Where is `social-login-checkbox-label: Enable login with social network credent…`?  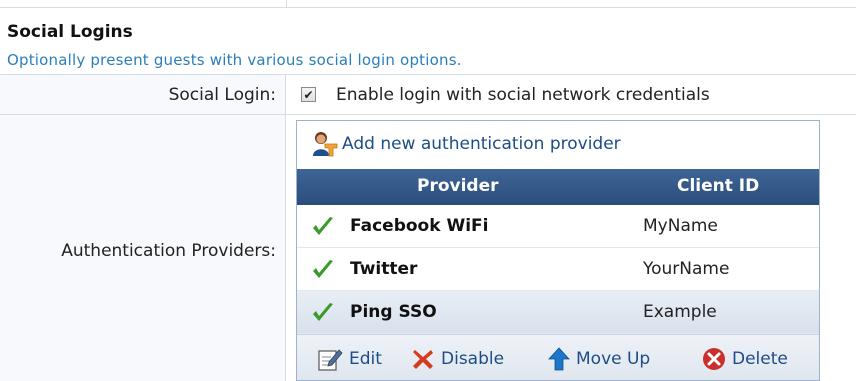
social-login-checkbox-label: Enable login with social network credent… is located at coordinates (523, 95).